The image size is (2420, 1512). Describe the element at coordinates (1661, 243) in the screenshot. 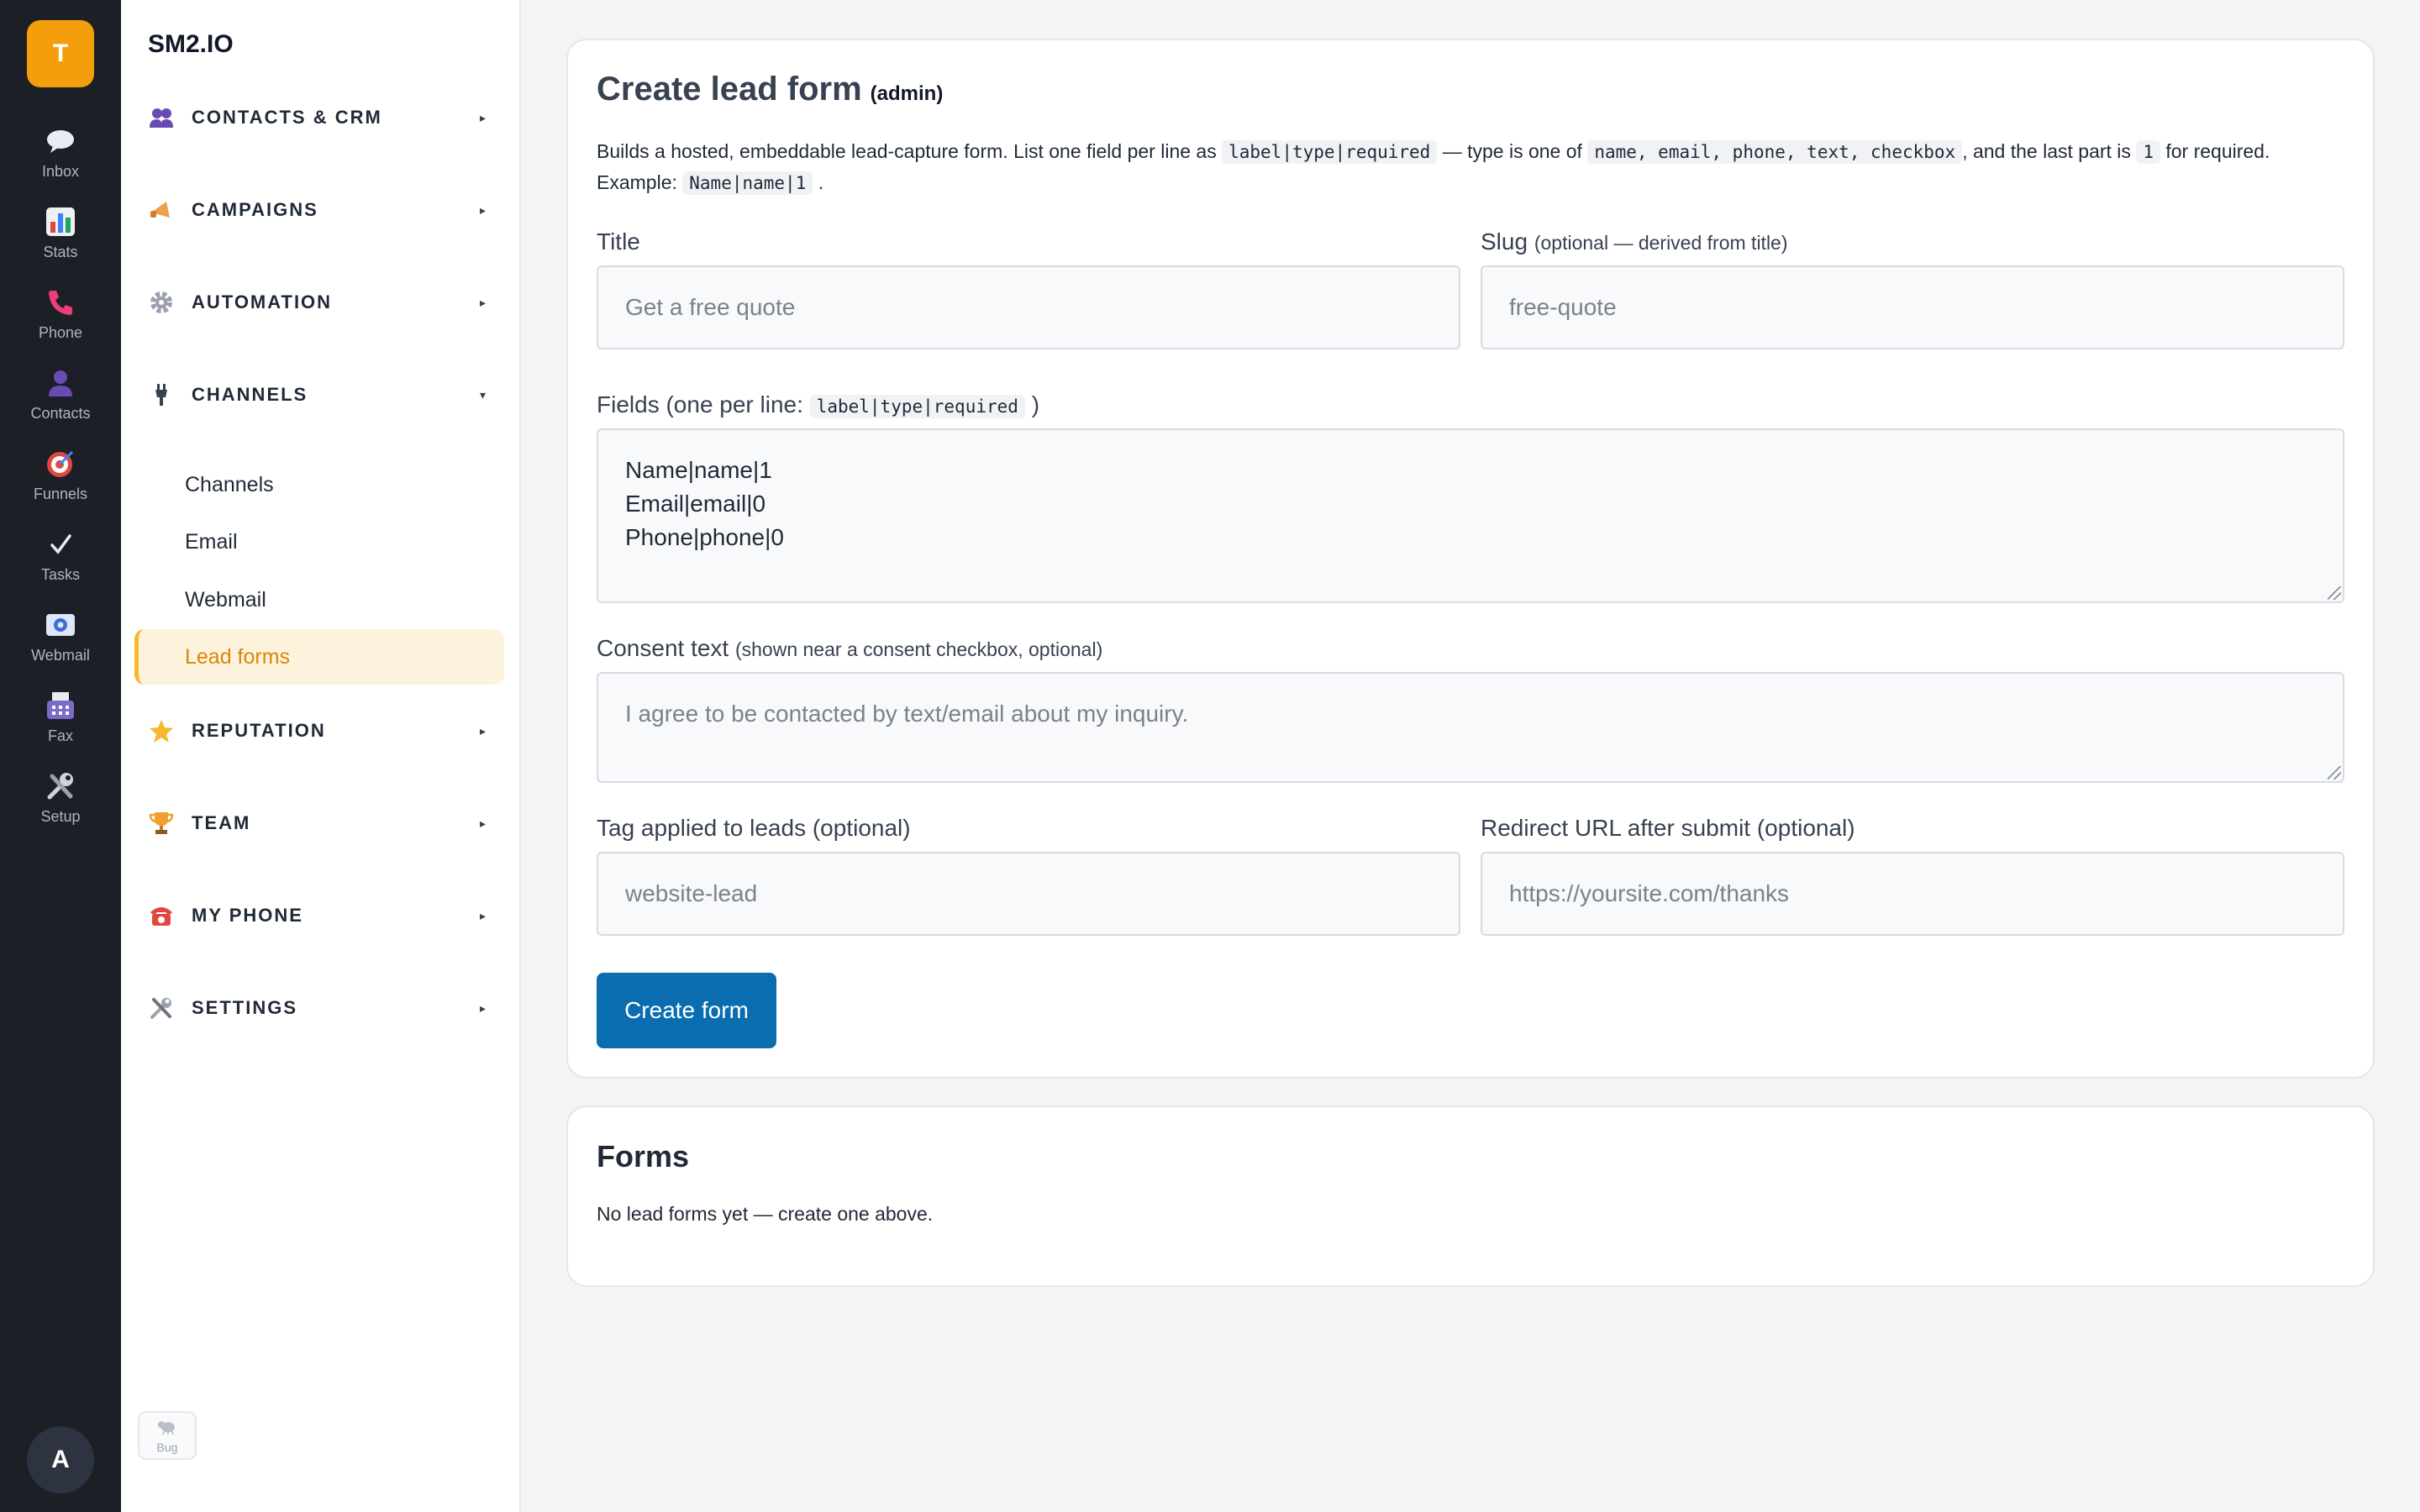

I see `slug-hint: (optional — derived from title)` at that location.